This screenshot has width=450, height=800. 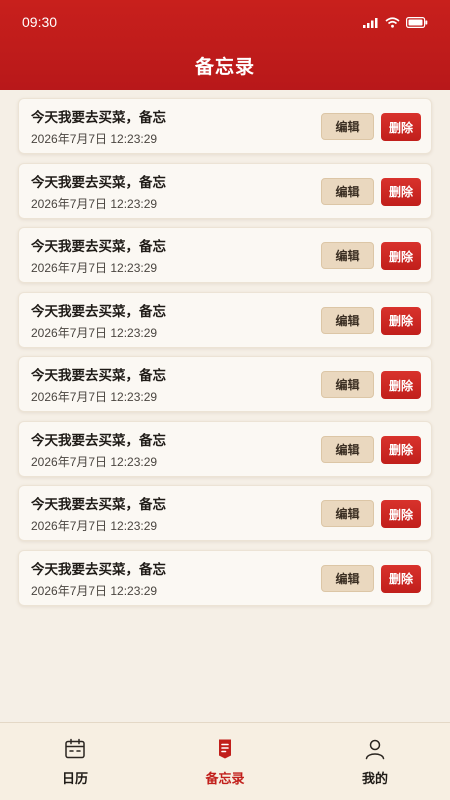 I want to click on tab-label: 备忘录, so click(x=225, y=779).